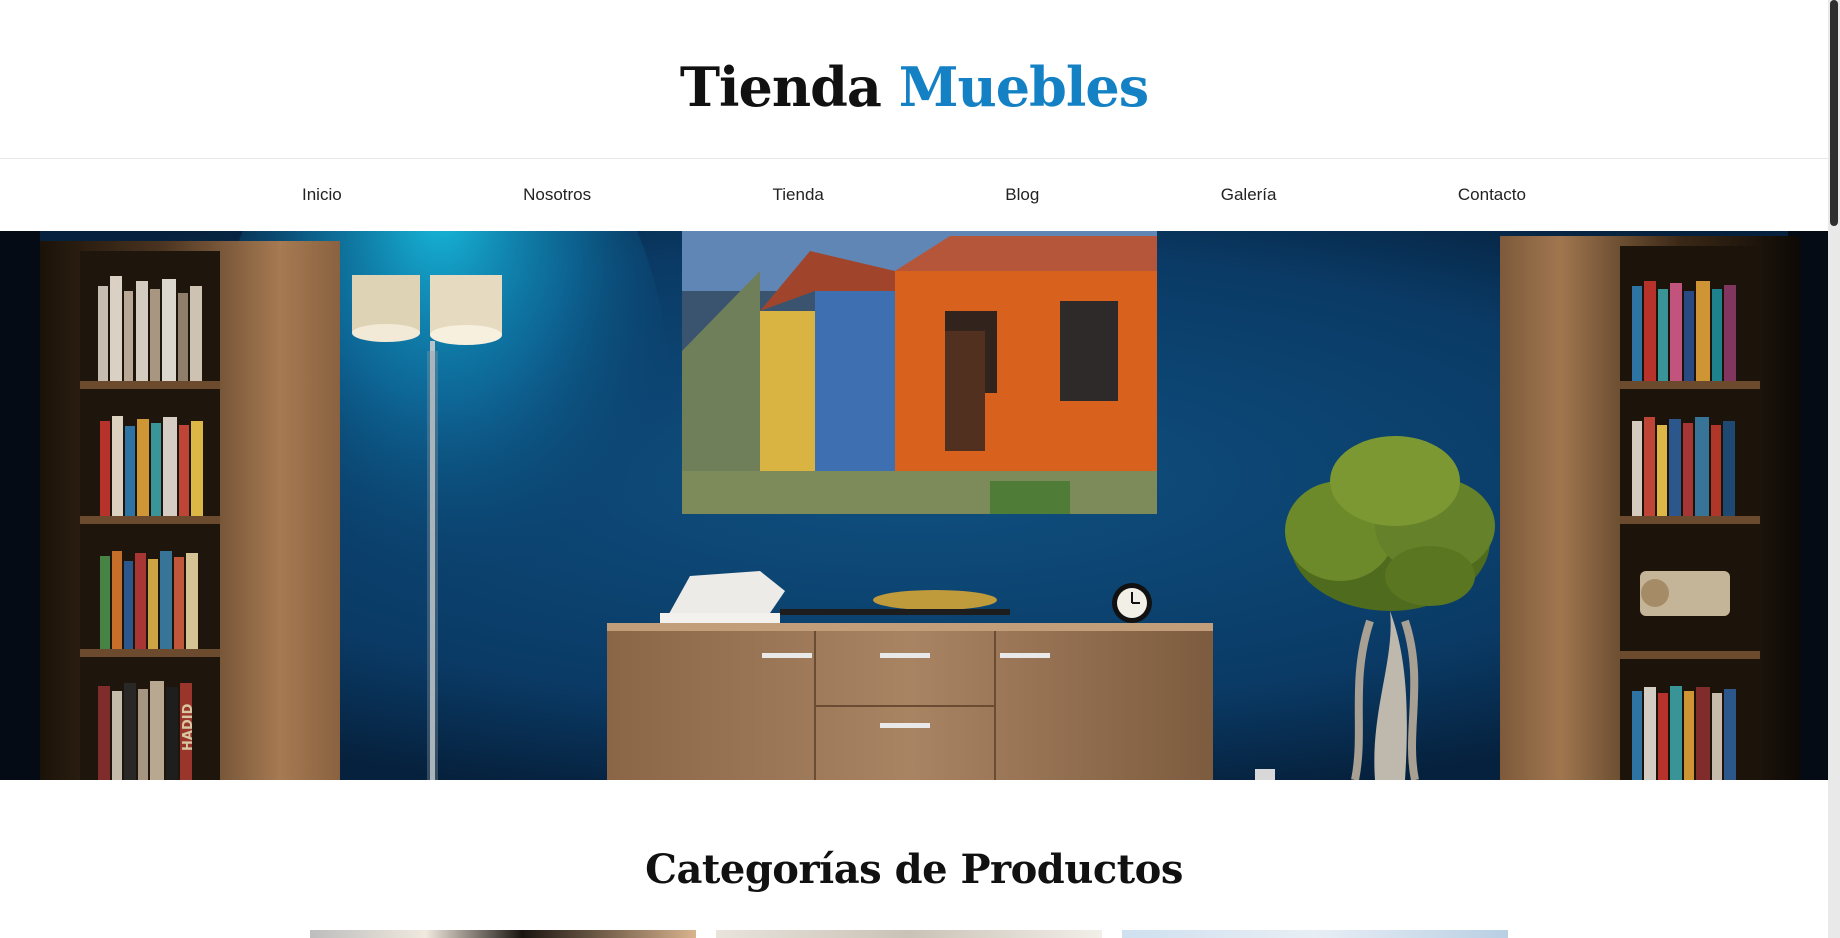 The image size is (1840, 938). I want to click on site-logo: Tienda Muebles, so click(914, 87).